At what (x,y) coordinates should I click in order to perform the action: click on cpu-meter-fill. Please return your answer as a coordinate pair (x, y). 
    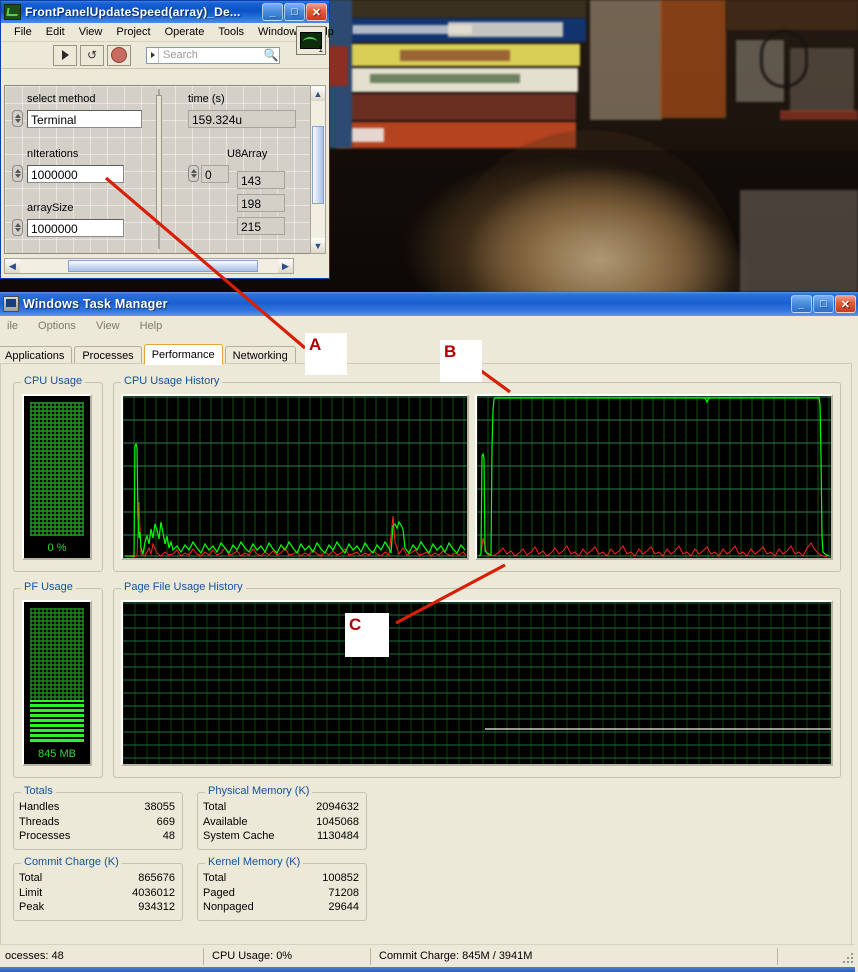
    Looking at the image, I should click on (57, 469).